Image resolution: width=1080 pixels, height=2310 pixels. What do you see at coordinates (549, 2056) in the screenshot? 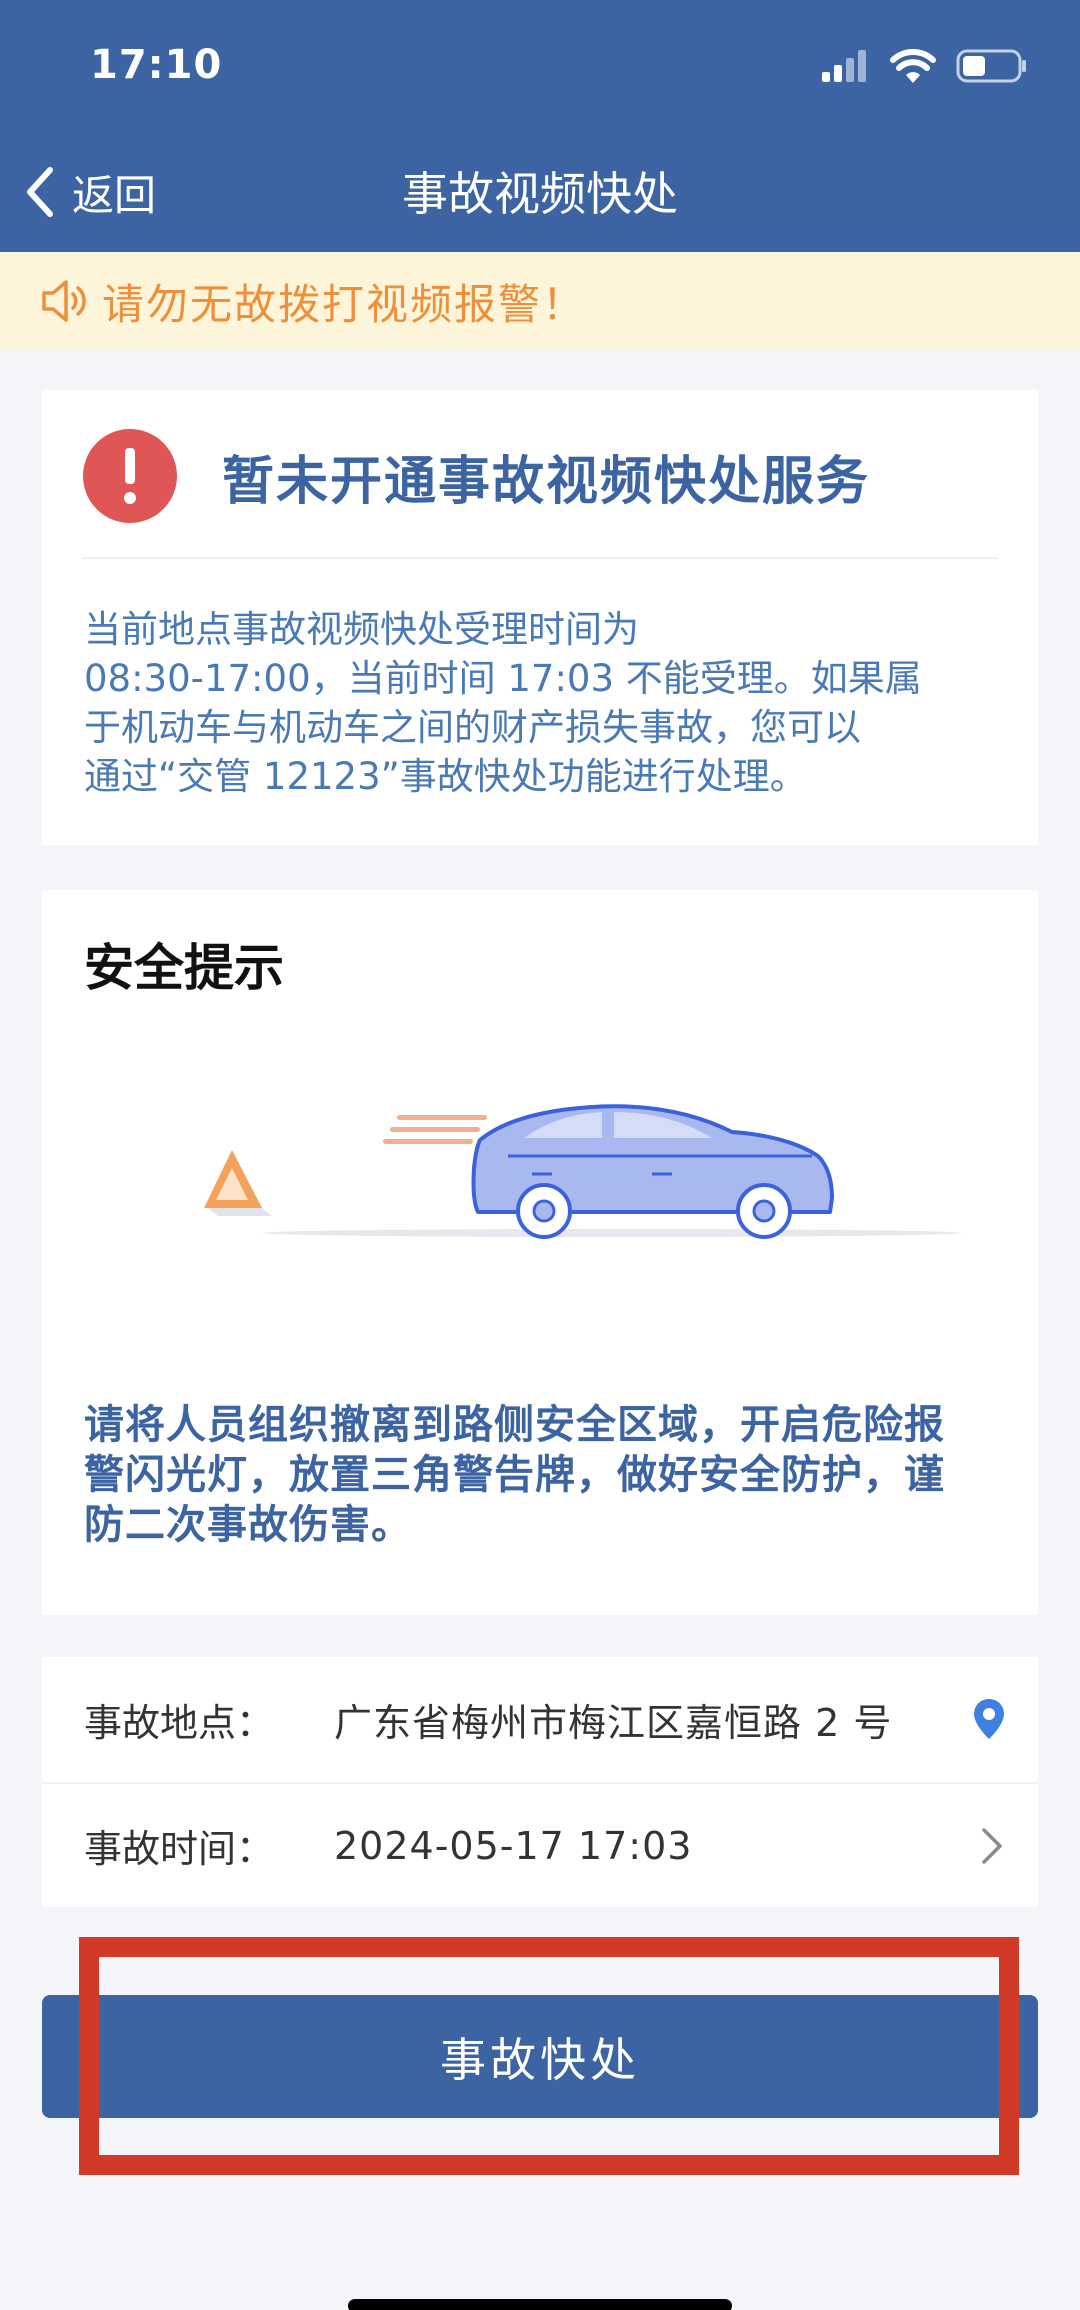
I see `highlight-annotation-box` at bounding box center [549, 2056].